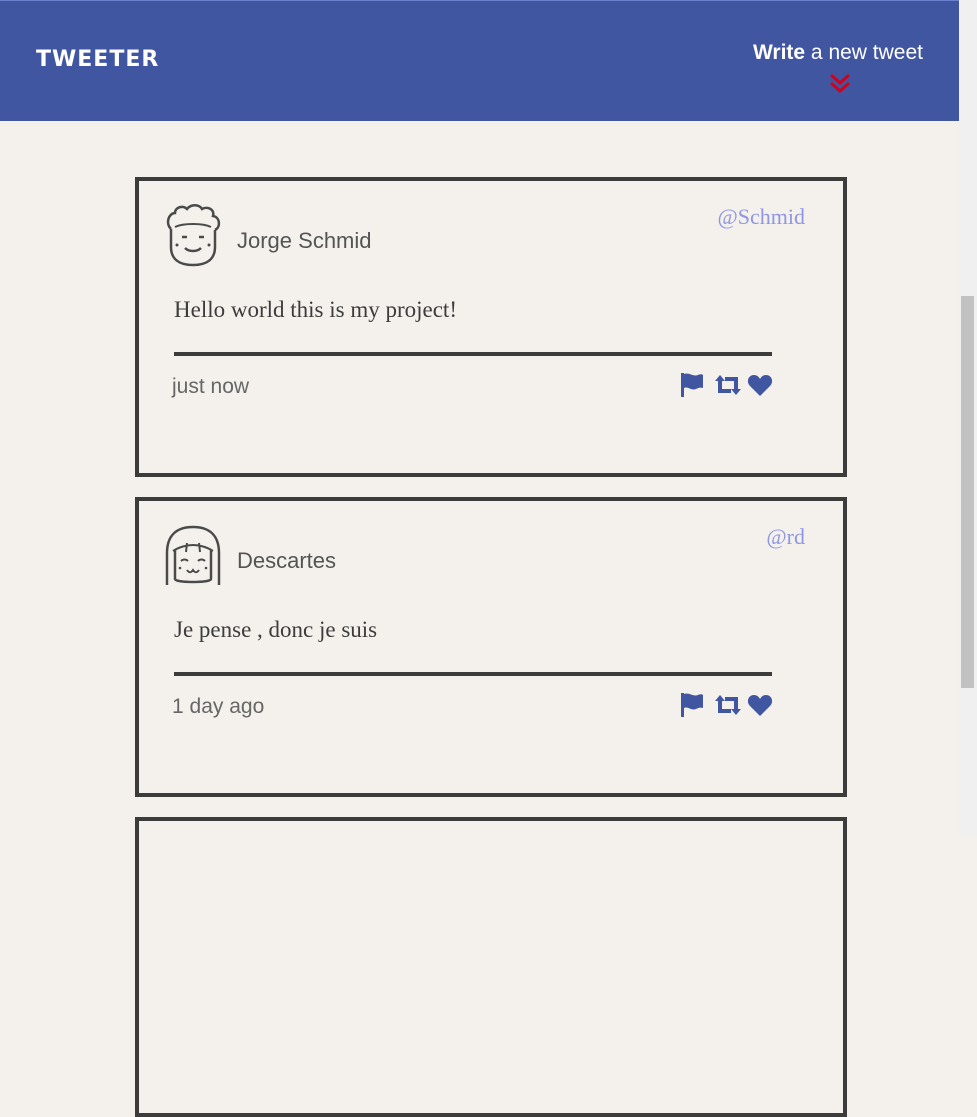 The height and width of the screenshot is (1117, 977). I want to click on app-logo: TWEETER, so click(97, 59).